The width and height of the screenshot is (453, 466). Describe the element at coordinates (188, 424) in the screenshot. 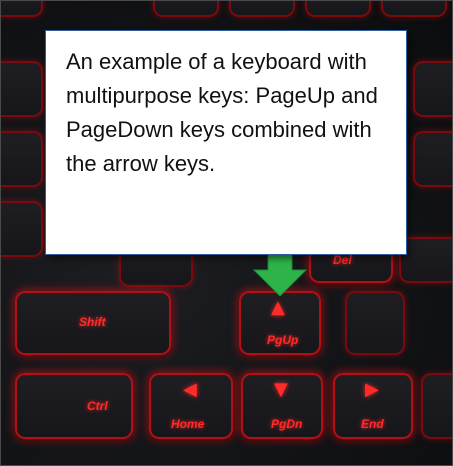

I see `key-home-label: Home` at that location.